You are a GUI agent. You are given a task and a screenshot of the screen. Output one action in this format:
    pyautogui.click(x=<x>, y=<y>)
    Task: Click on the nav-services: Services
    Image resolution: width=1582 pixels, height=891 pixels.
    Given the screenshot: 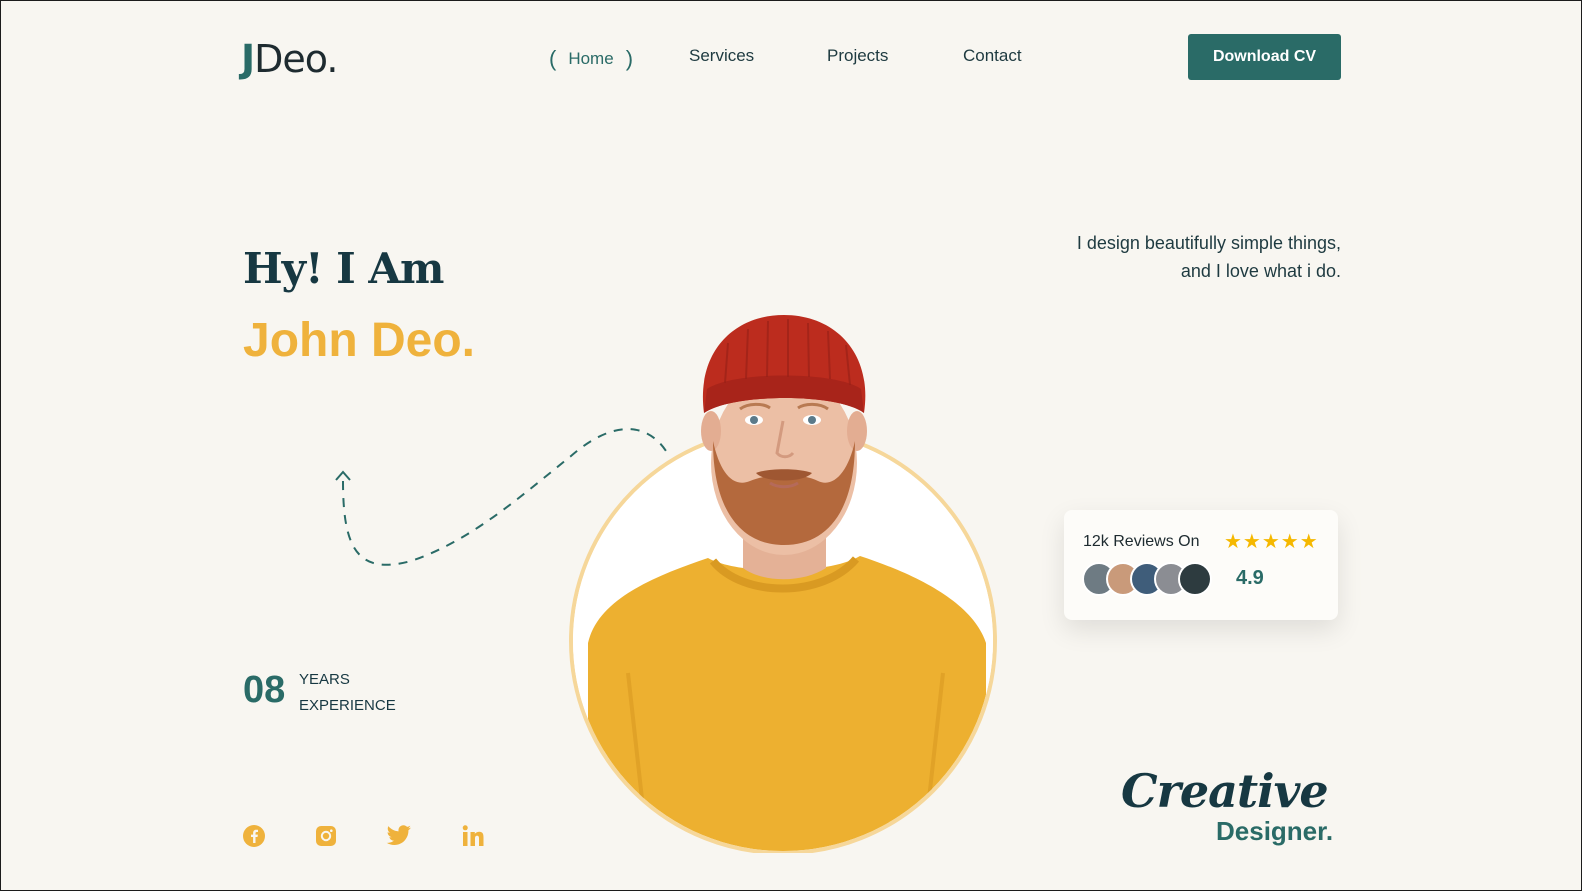 What is the action you would take?
    pyautogui.click(x=721, y=56)
    